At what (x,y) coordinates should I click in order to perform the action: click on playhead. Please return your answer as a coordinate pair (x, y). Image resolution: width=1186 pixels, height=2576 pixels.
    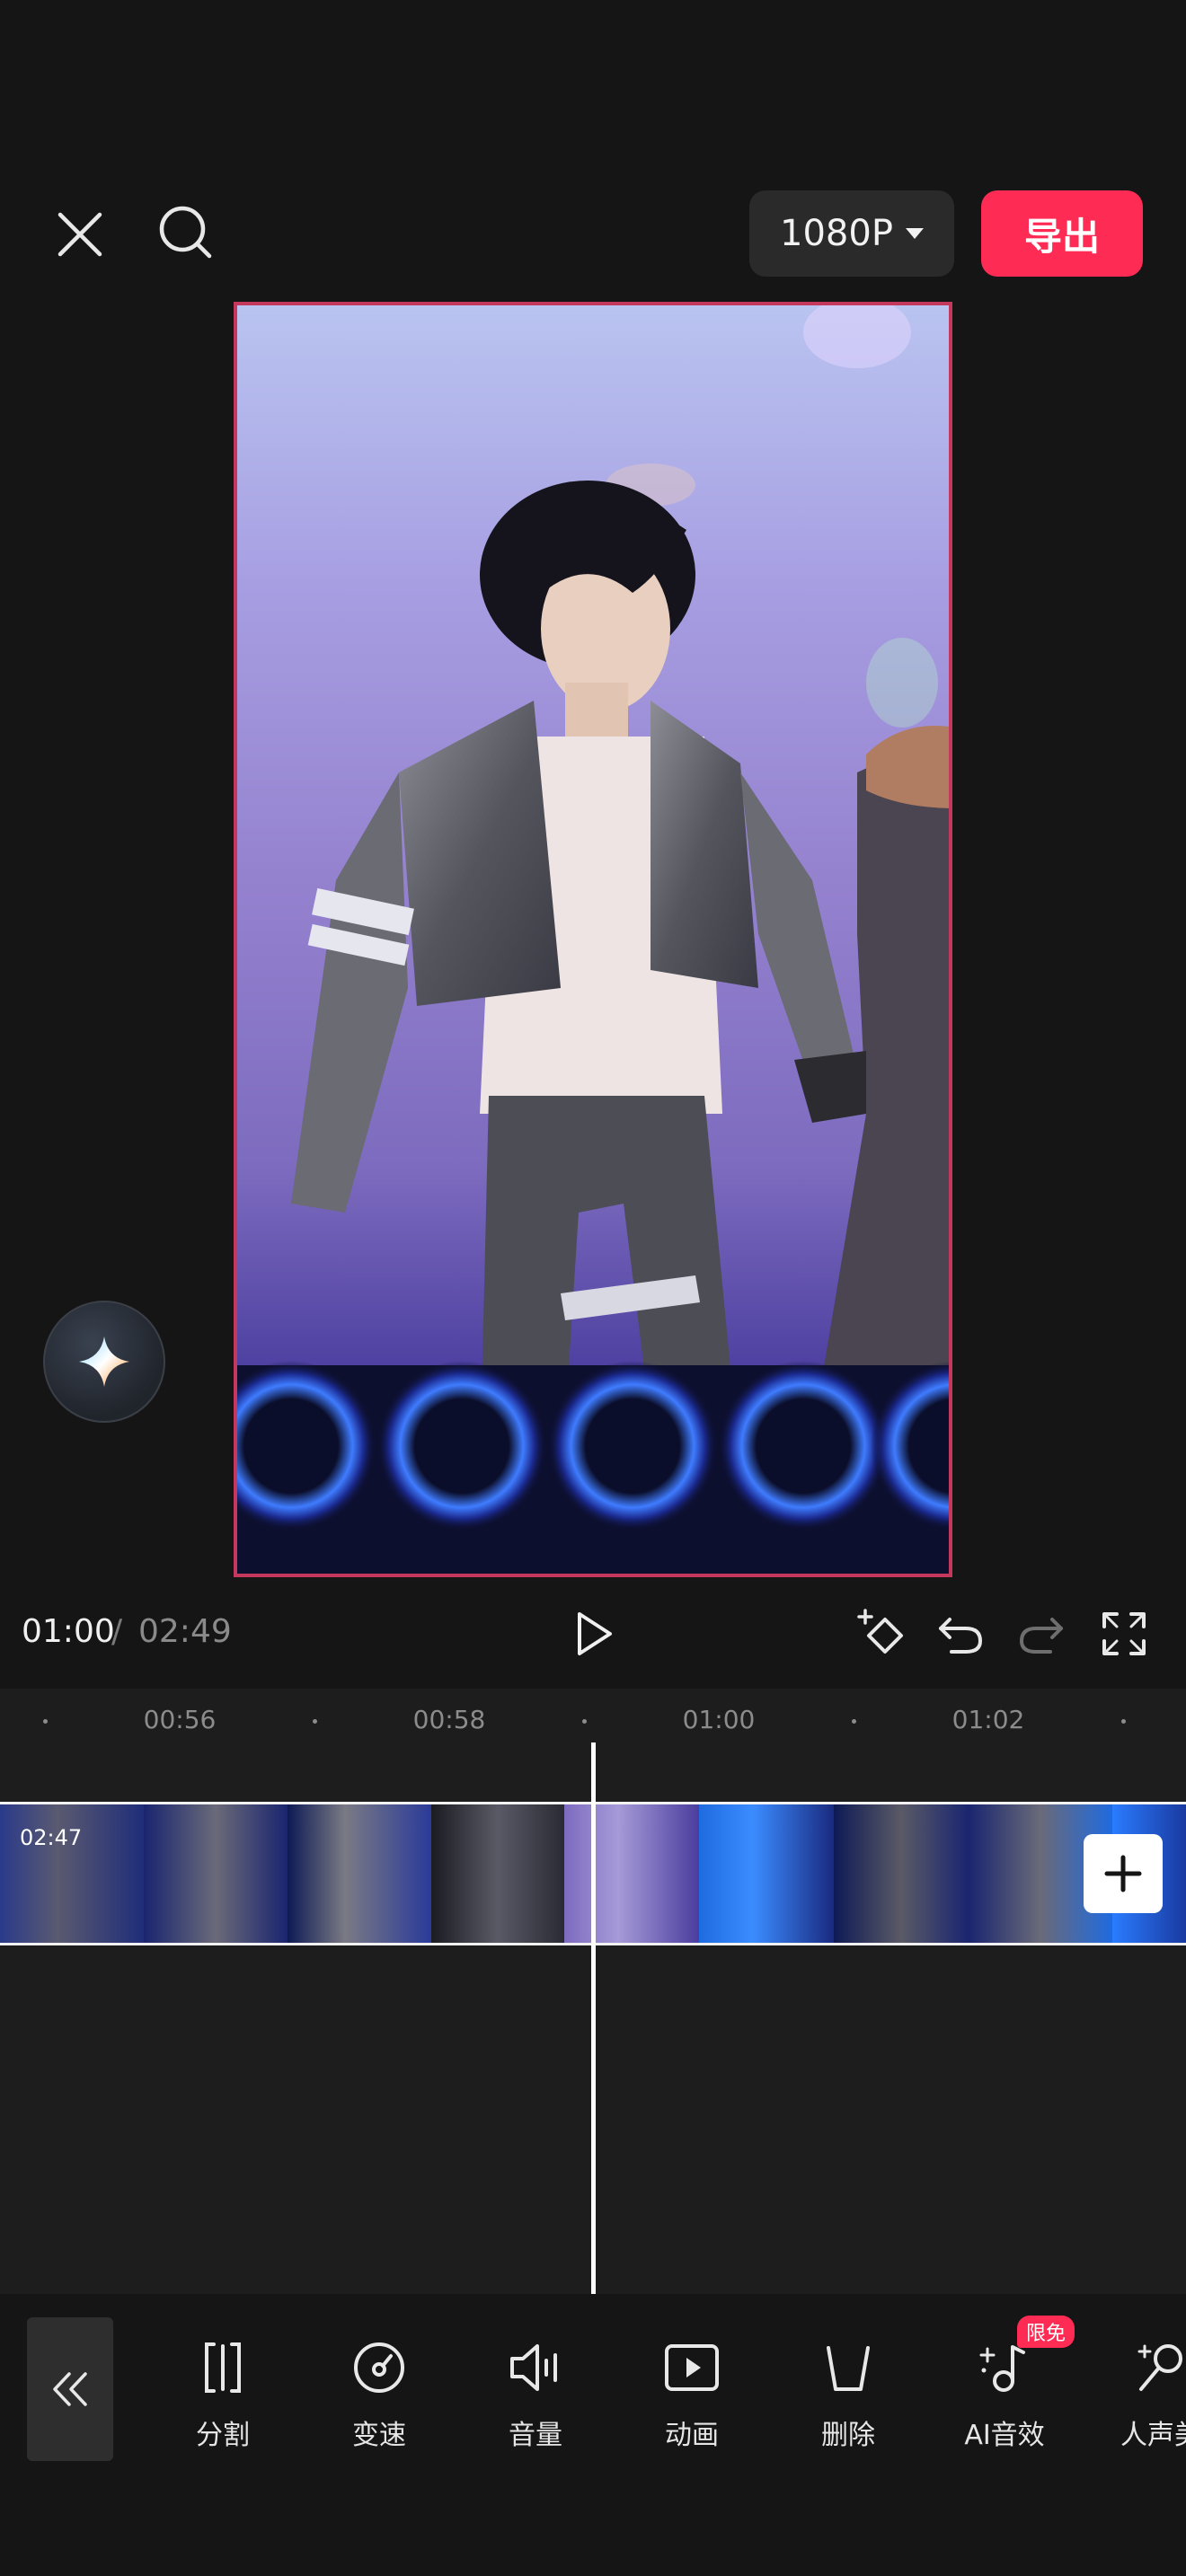
    Looking at the image, I should click on (593, 2018).